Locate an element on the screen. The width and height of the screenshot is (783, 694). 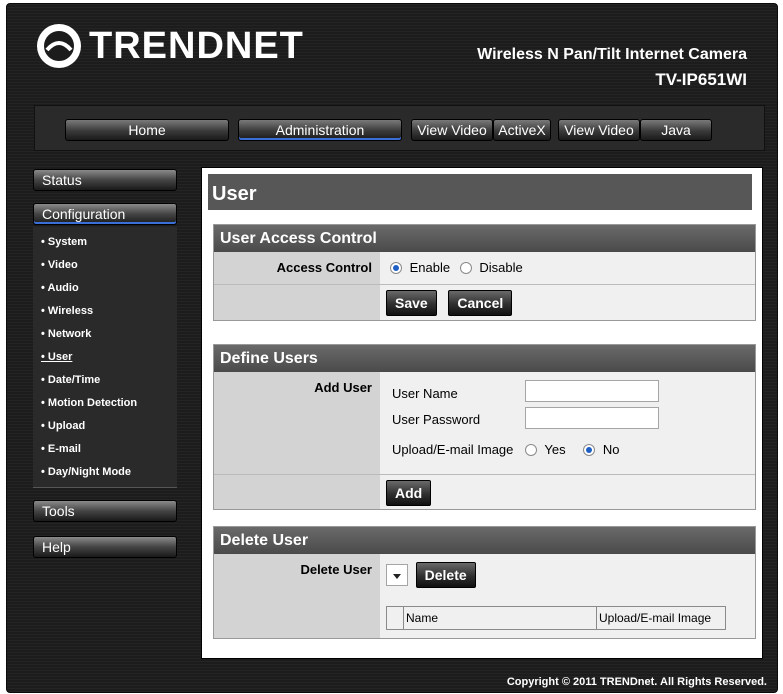
users-table-name-header: Name is located at coordinates (500, 618).